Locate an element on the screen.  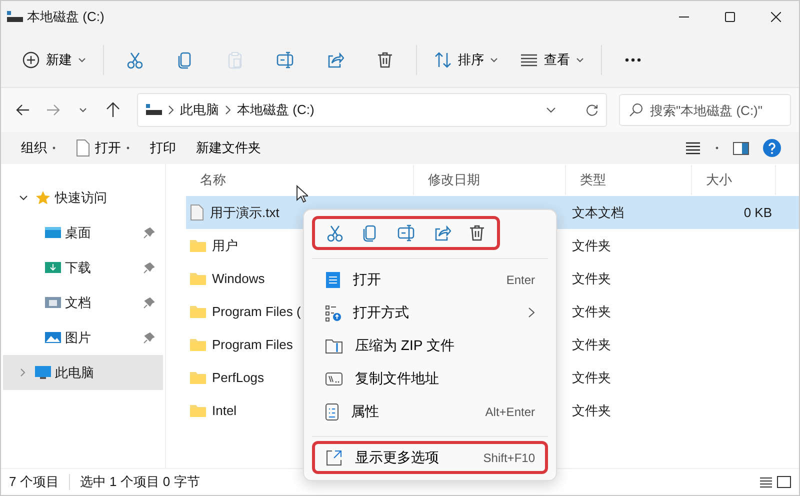
maximize-icon is located at coordinates (730, 17).